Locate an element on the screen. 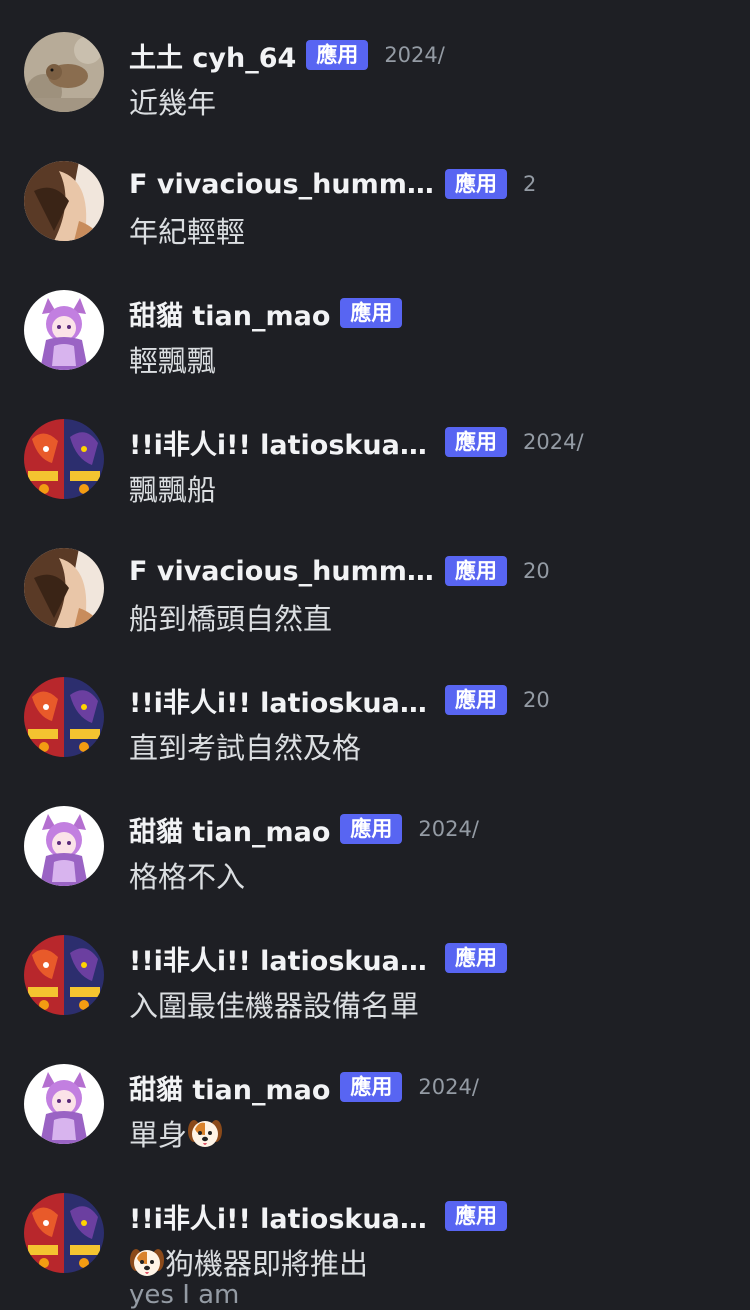  message-row: 甜貓 tian_mao 應用 2024/ 格格不入 is located at coordinates (375, 856).